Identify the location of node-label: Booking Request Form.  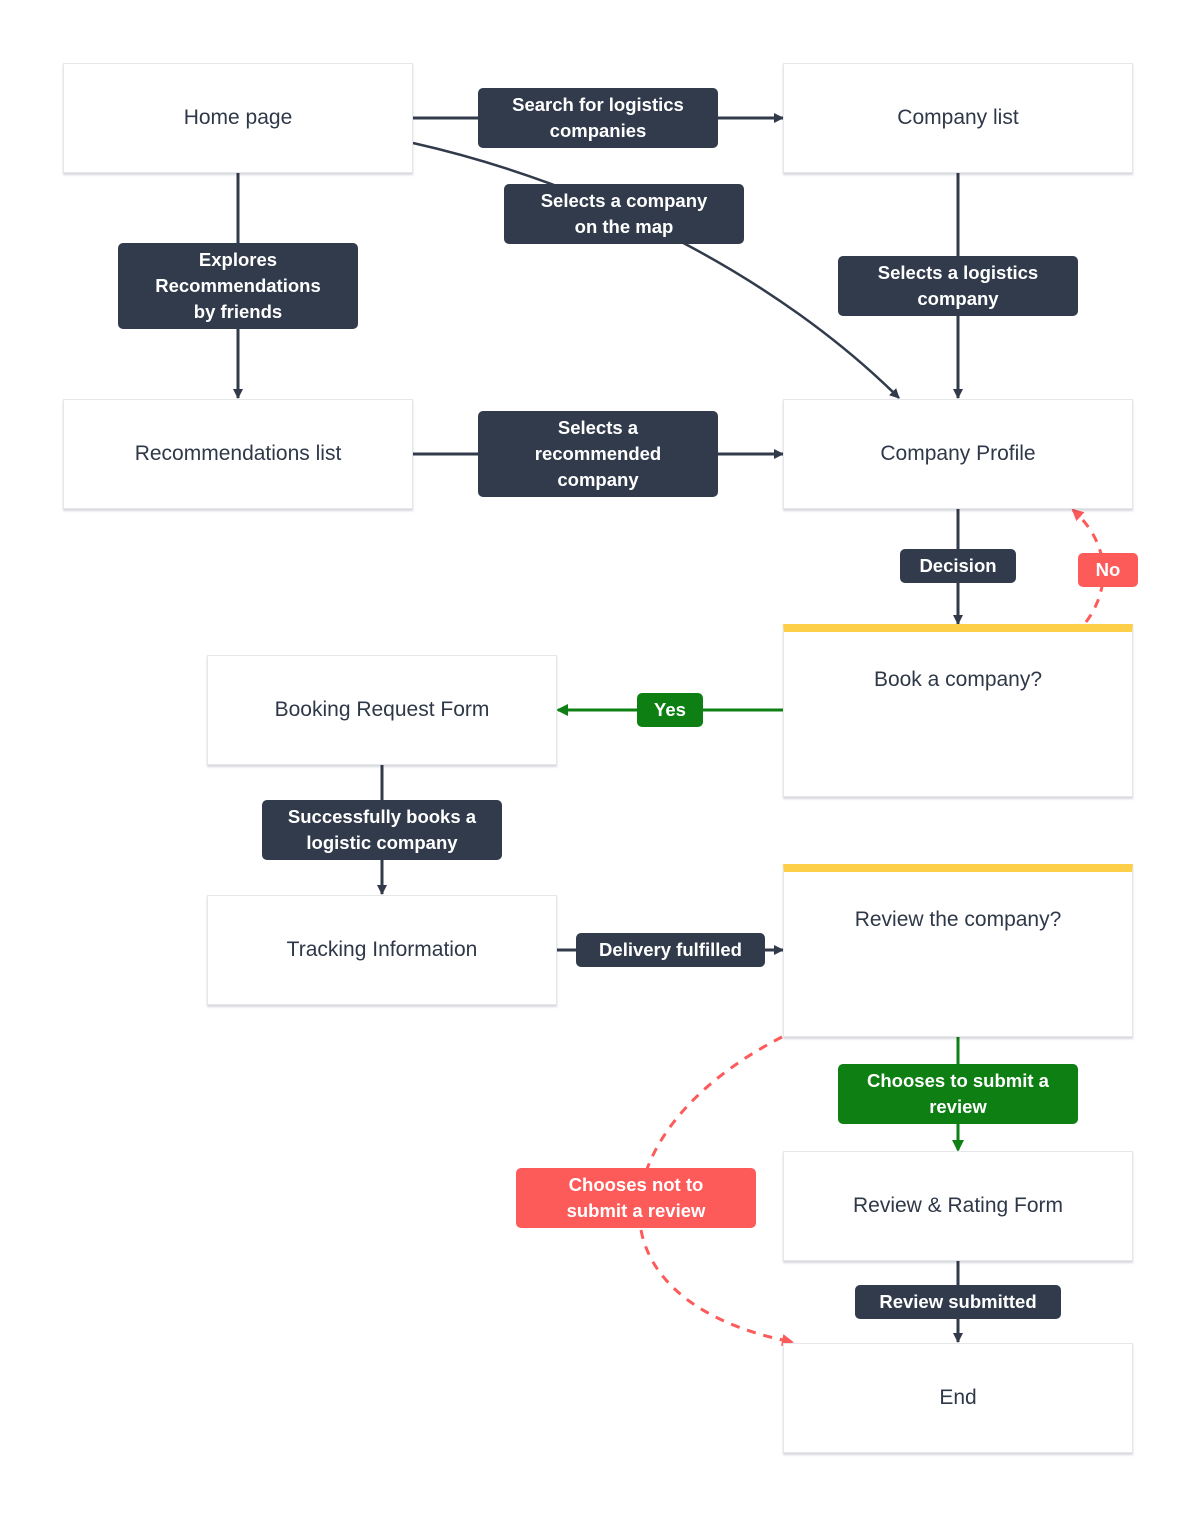
(382, 709).